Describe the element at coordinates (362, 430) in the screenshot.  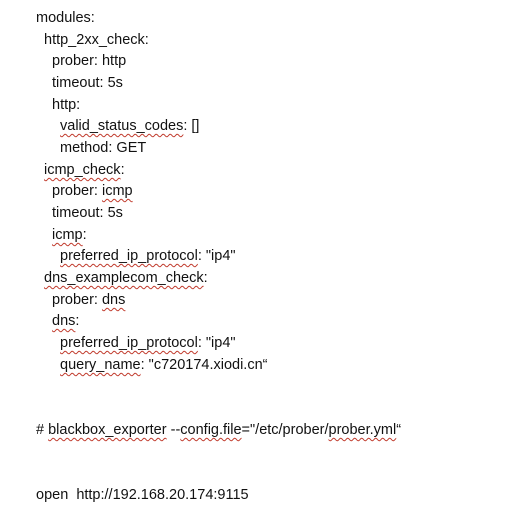
I see `spellcheck-word: prober.yml` at that location.